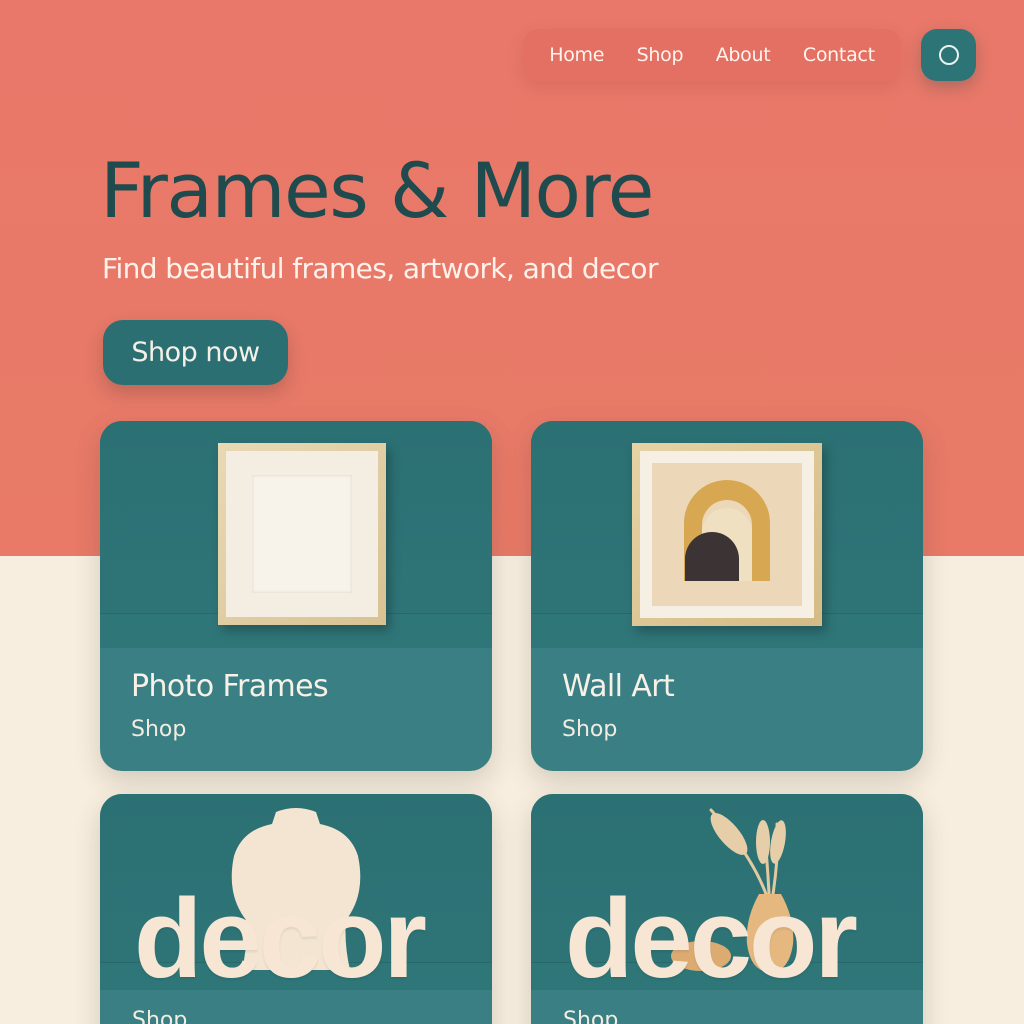 Image resolution: width=1024 pixels, height=1024 pixels. What do you see at coordinates (660, 55) in the screenshot?
I see `nav-shop: Shop` at bounding box center [660, 55].